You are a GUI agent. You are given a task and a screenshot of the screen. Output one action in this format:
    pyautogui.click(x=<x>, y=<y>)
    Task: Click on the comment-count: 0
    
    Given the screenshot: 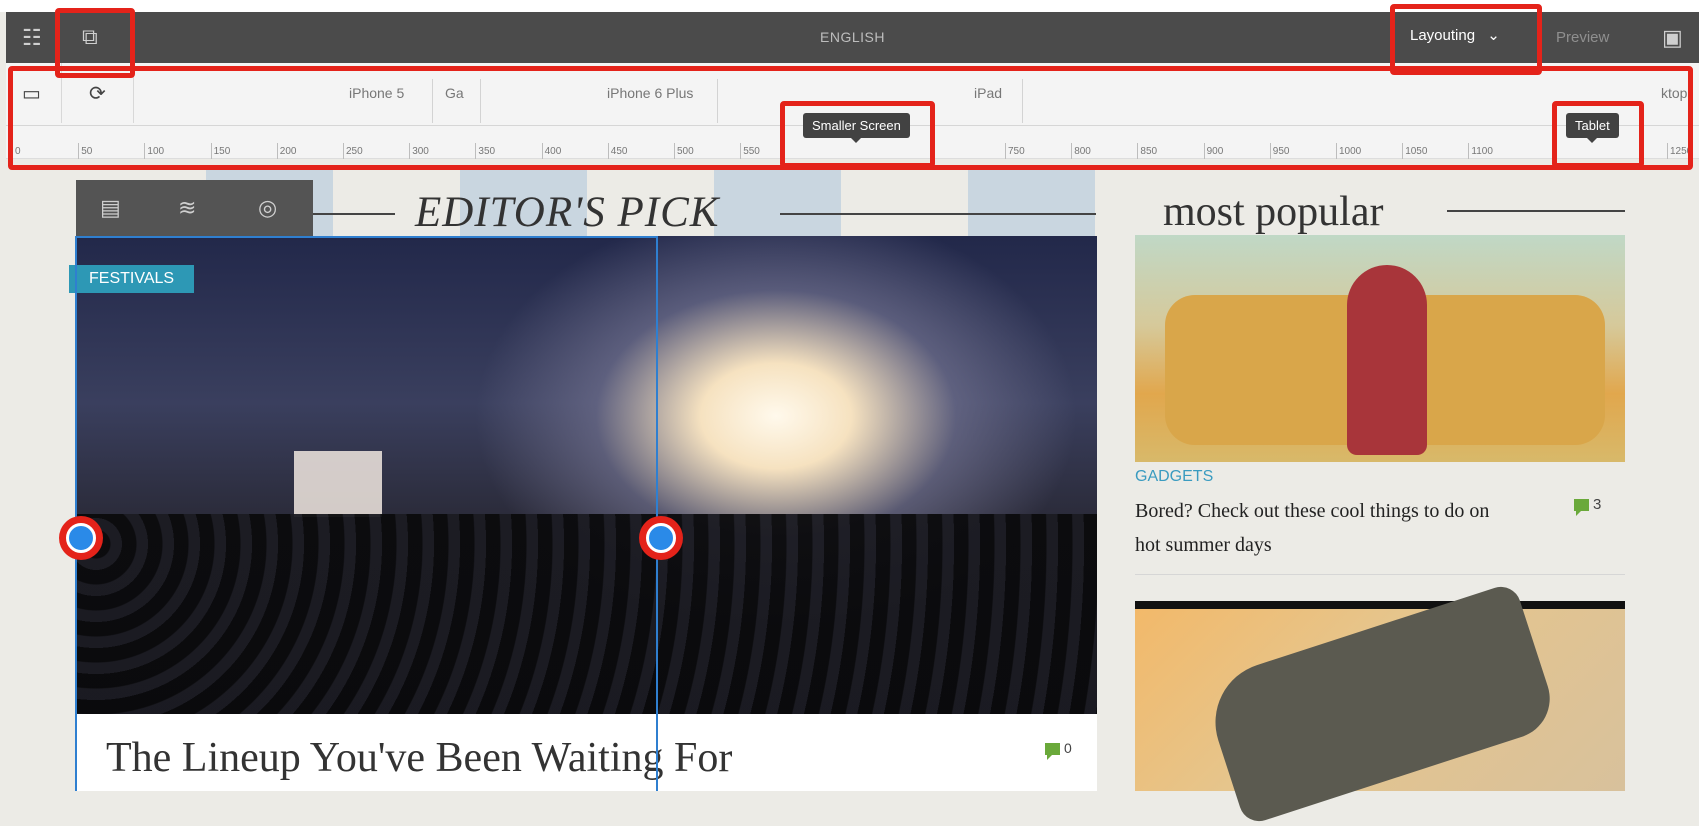 What is the action you would take?
    pyautogui.click(x=1058, y=750)
    